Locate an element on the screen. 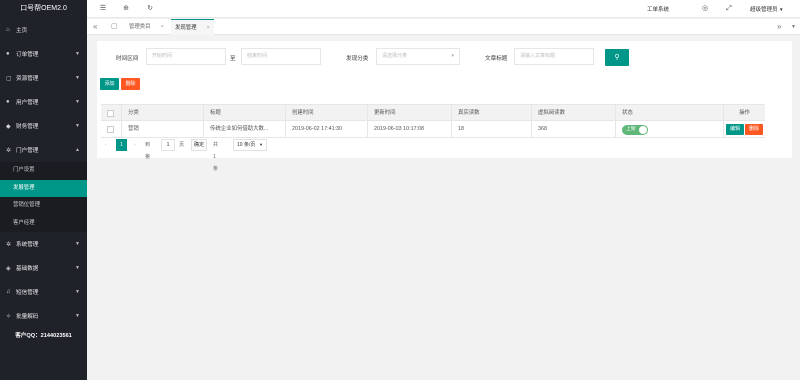 The height and width of the screenshot is (380, 800). status-toggle: 上架 is located at coordinates (635, 129).